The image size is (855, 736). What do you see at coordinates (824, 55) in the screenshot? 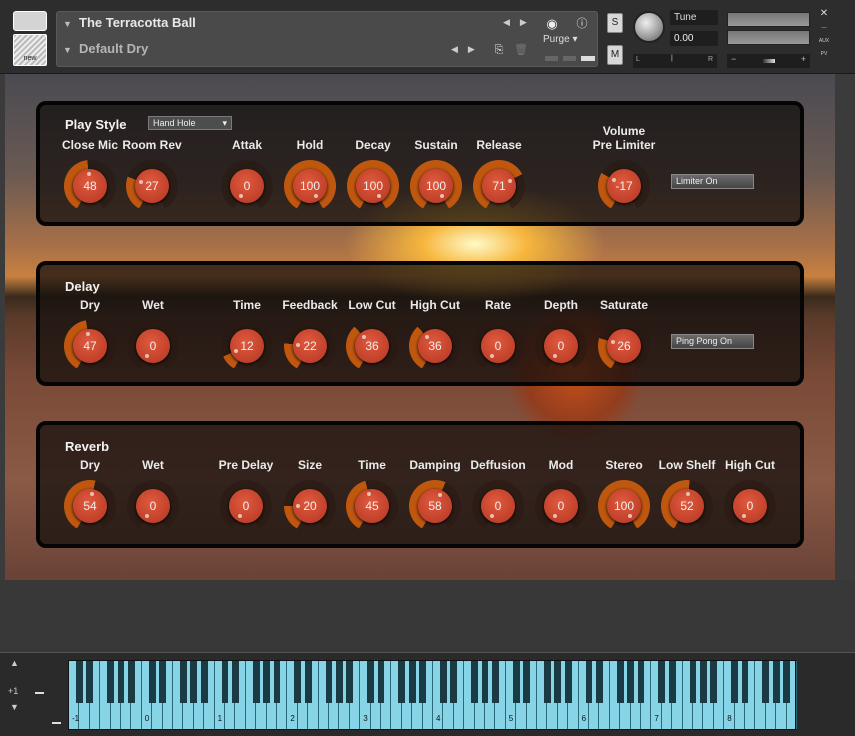
I see `pv-button: PV` at bounding box center [824, 55].